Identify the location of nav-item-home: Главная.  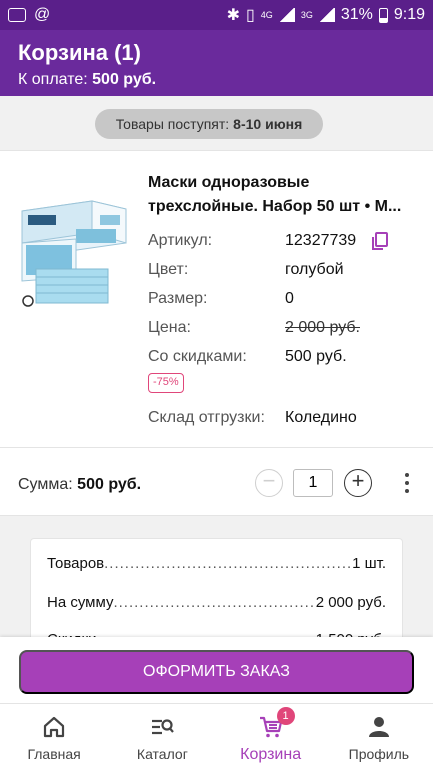
(54, 737).